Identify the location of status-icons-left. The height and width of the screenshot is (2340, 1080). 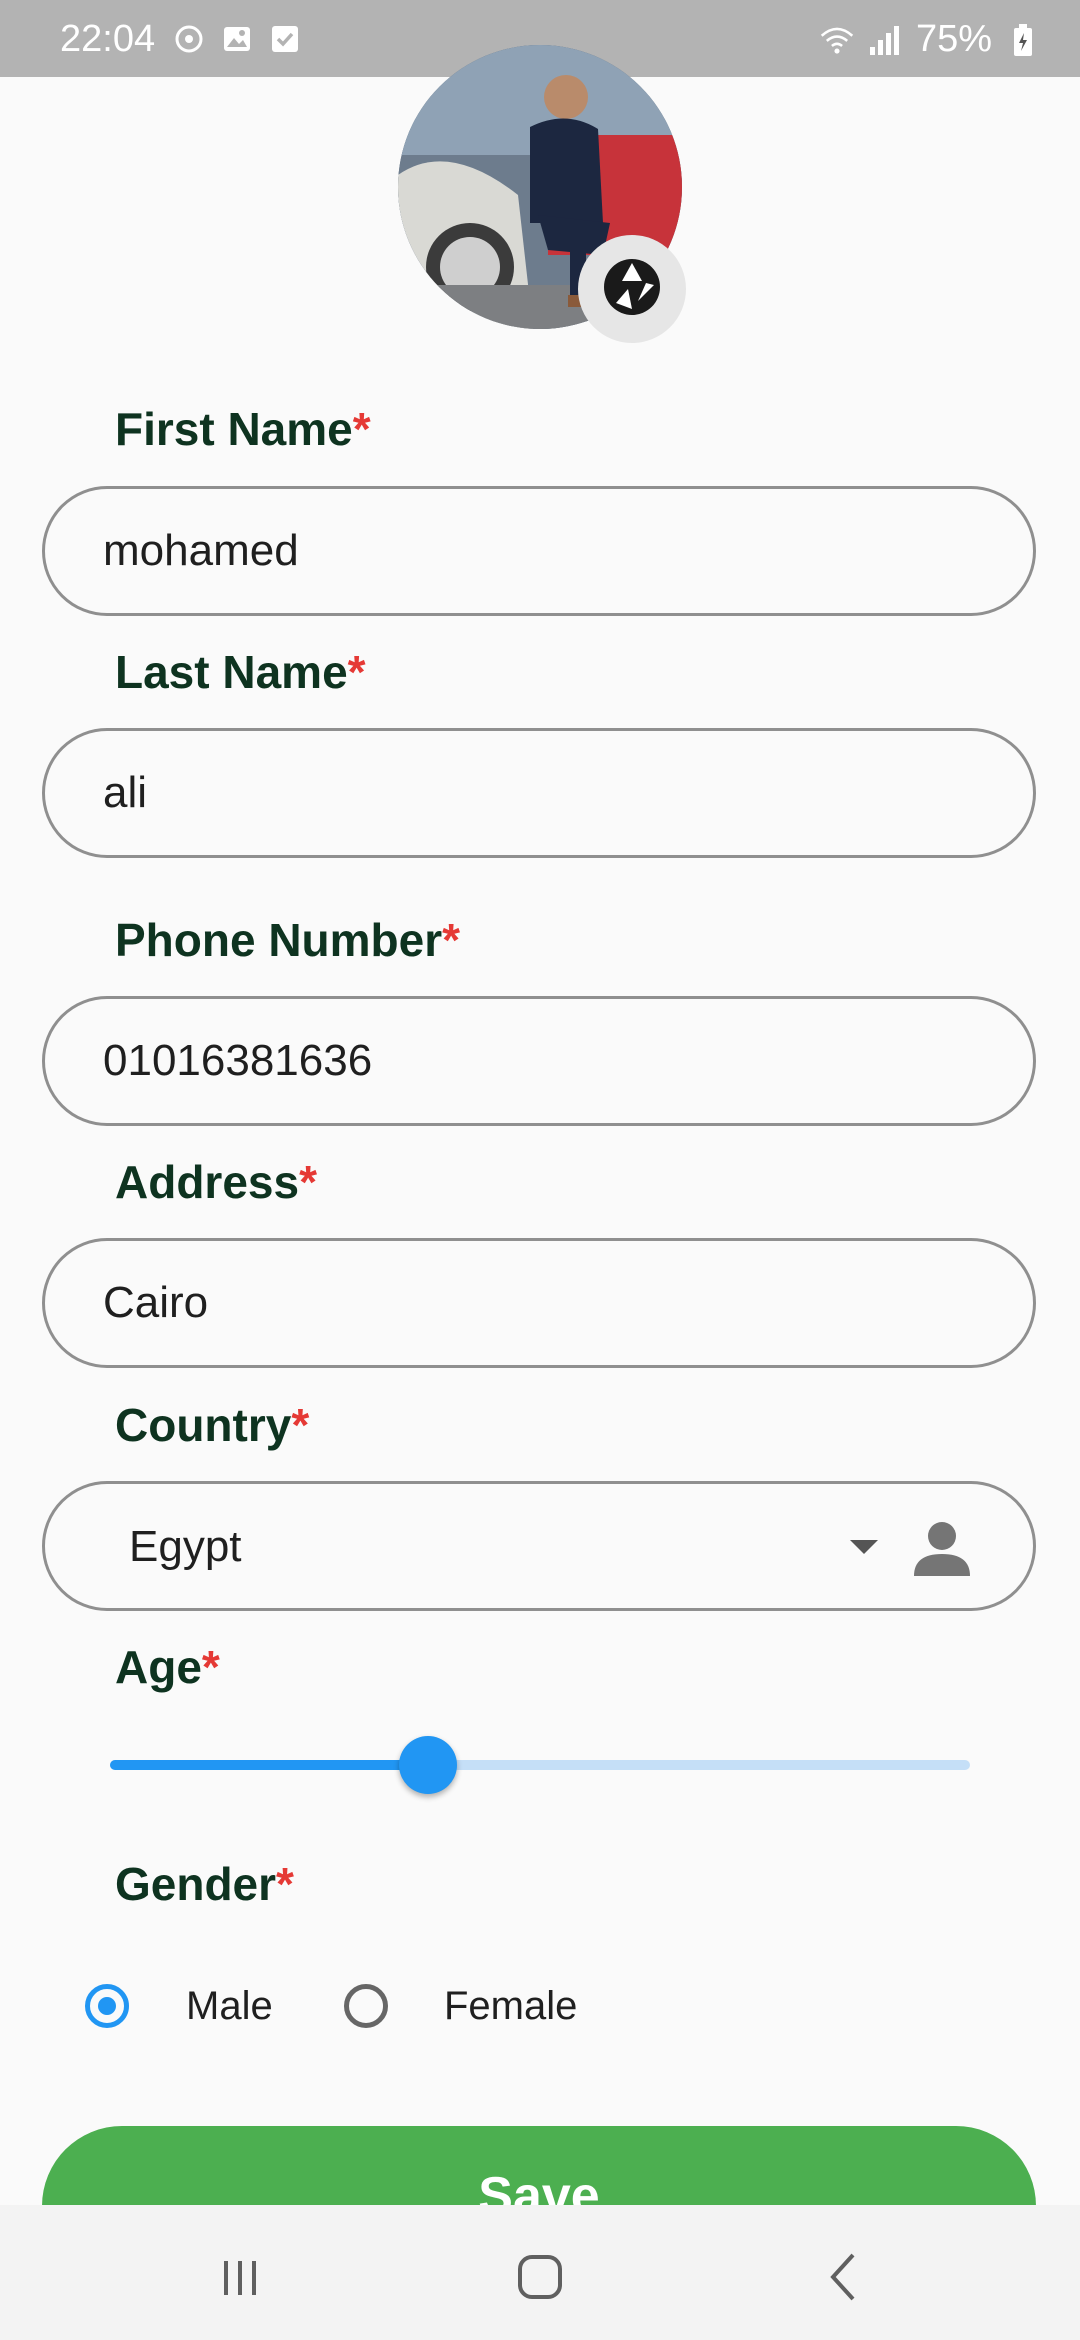
(237, 39).